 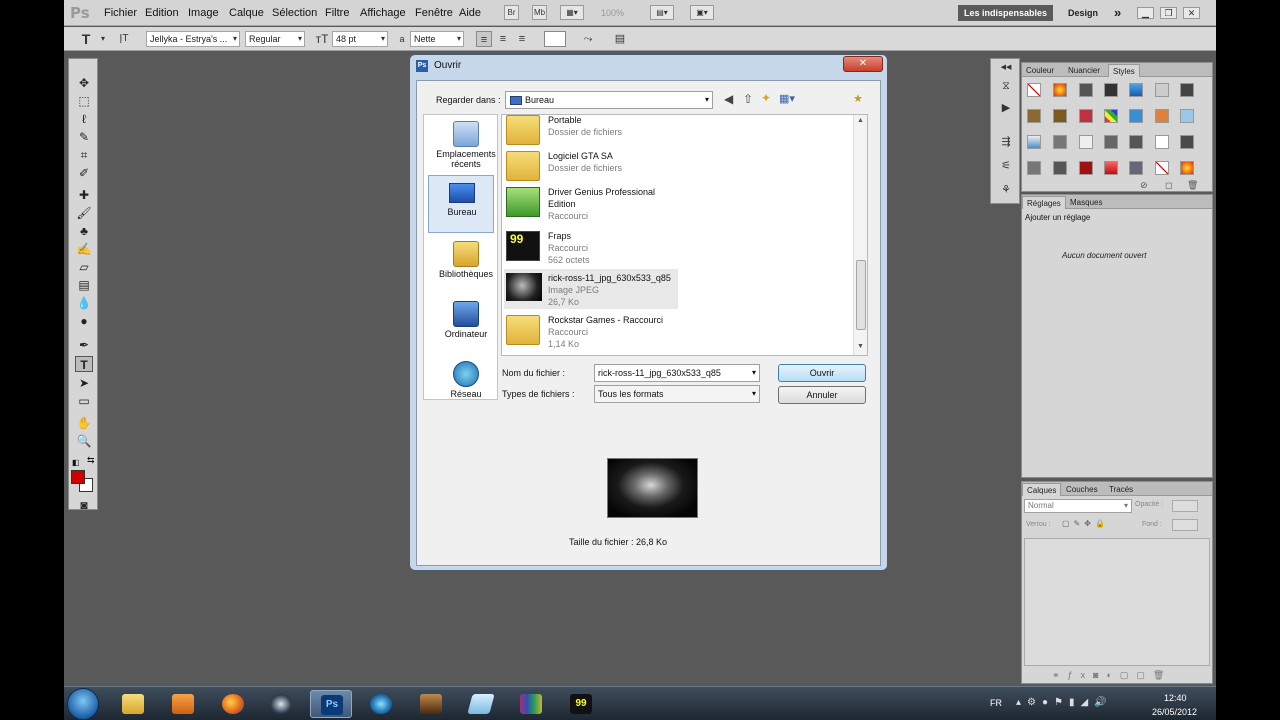 I want to click on text-color-swatch, so click(x=555, y=39).